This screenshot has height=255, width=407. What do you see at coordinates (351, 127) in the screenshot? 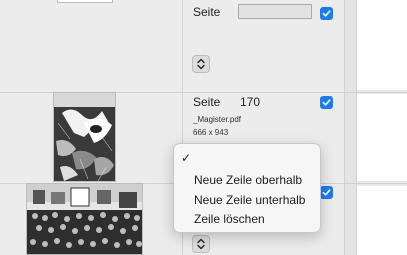
I see `separator-column` at bounding box center [351, 127].